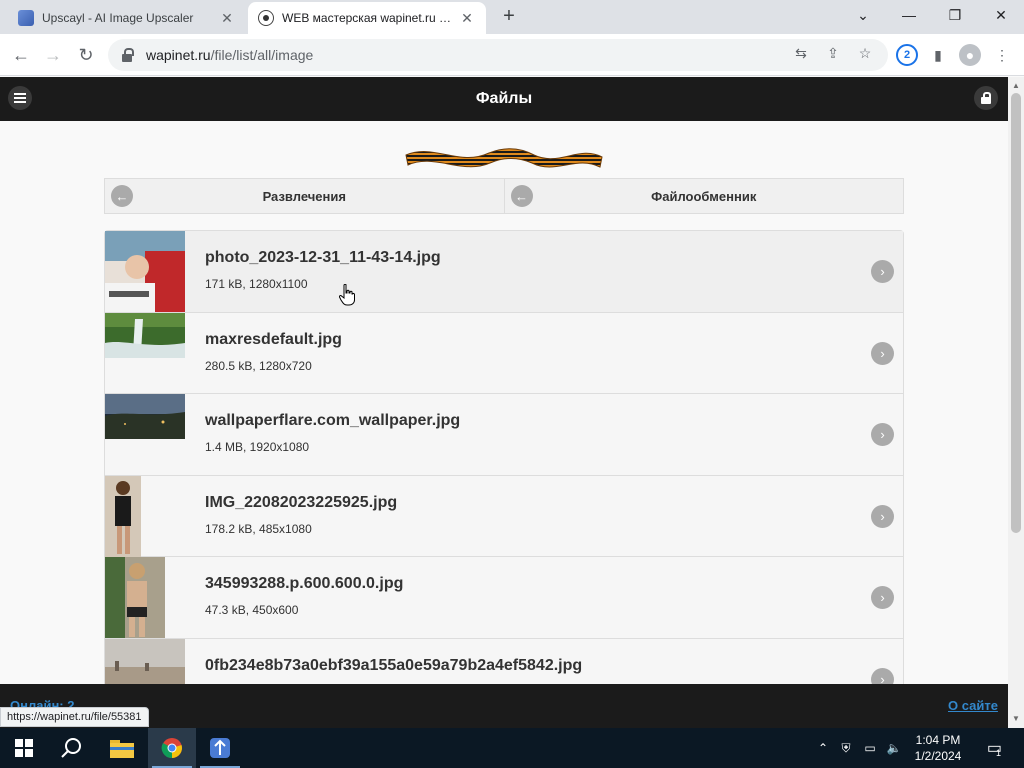 The height and width of the screenshot is (768, 1024). I want to click on bookmark-star-icon: ☆, so click(865, 53).